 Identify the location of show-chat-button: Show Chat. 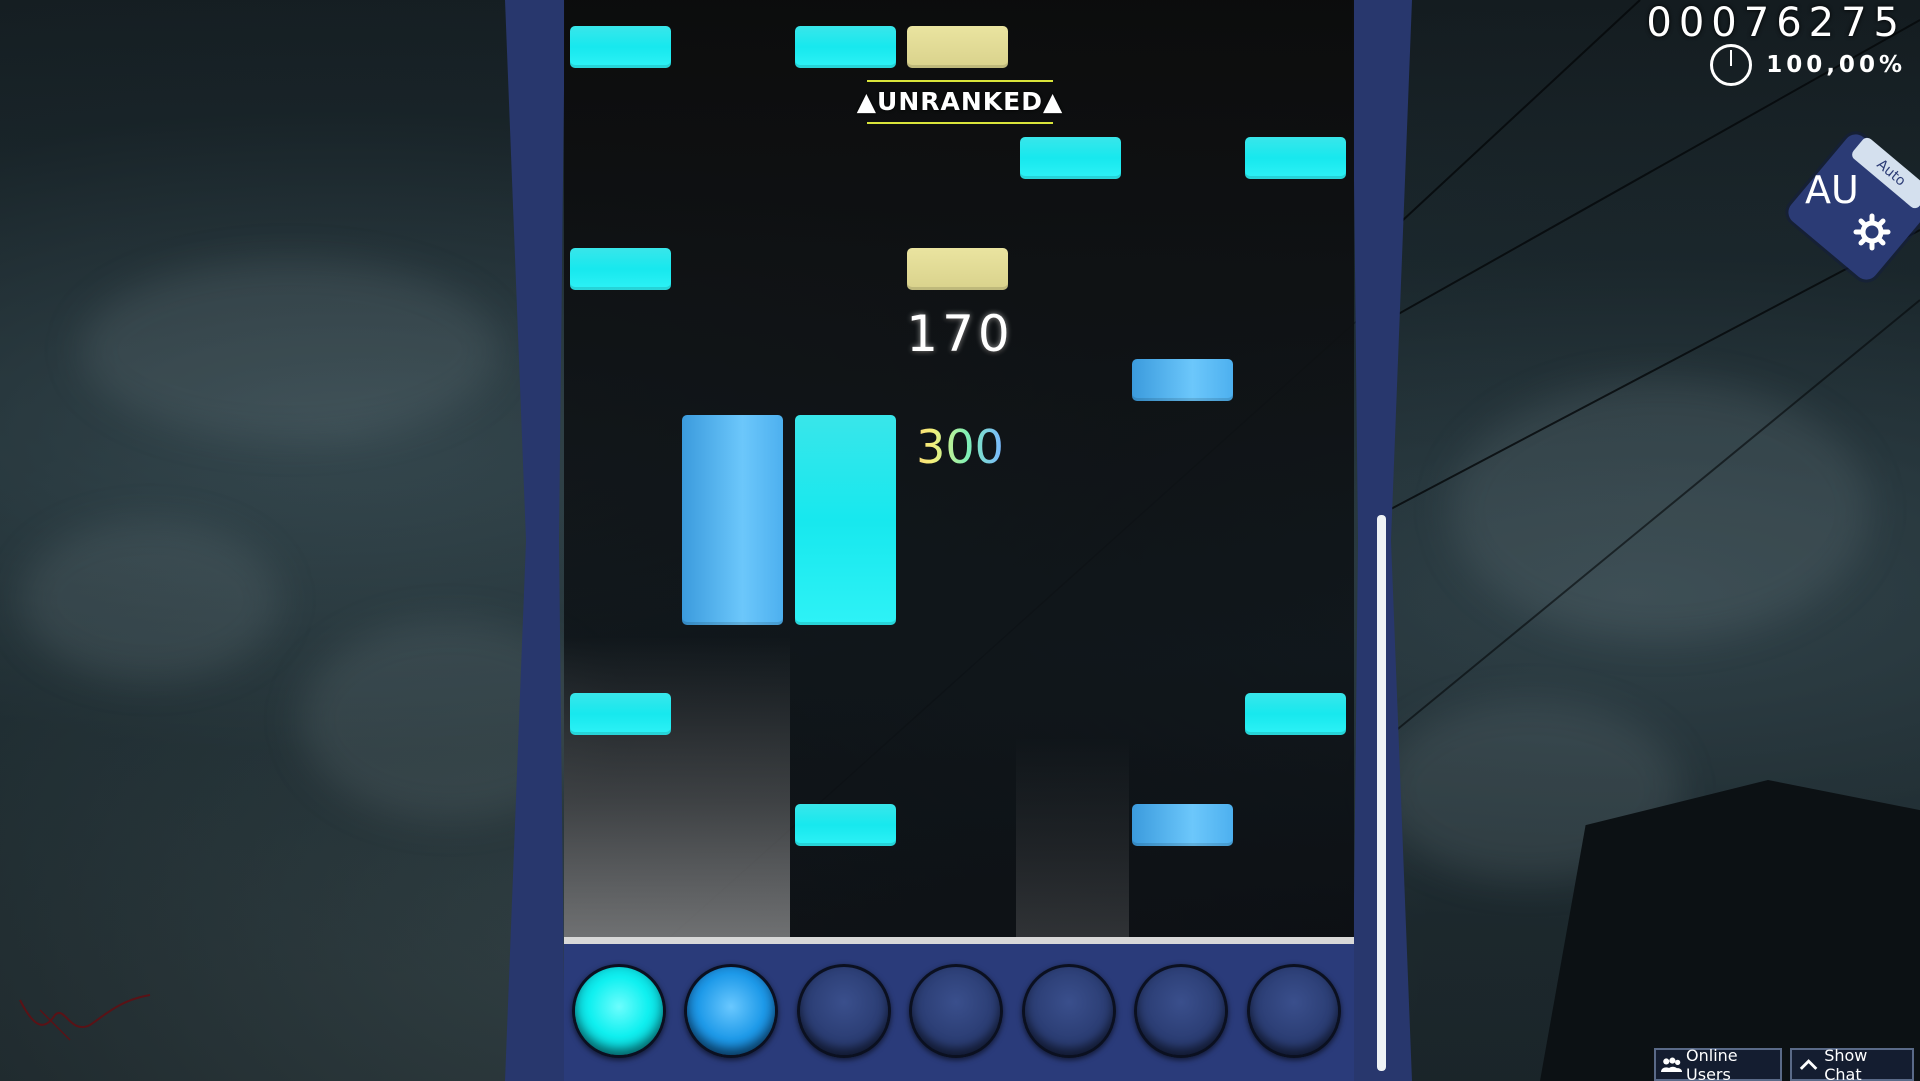
(1852, 1063).